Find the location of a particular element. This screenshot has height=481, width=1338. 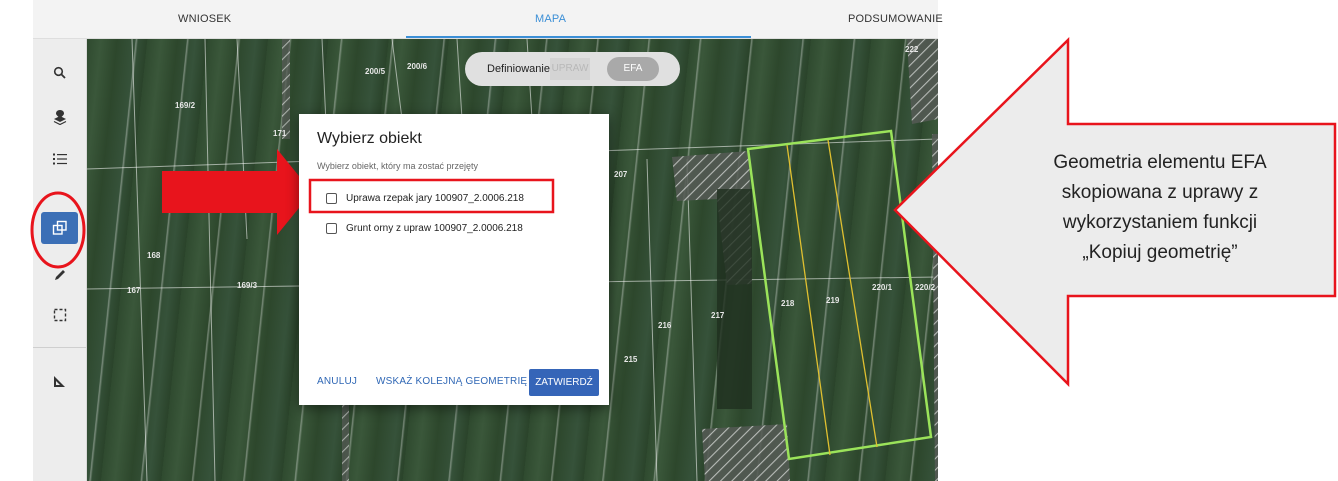

option-label: Uprawa rzepak jary 100907_2.0006.218 is located at coordinates (435, 198).